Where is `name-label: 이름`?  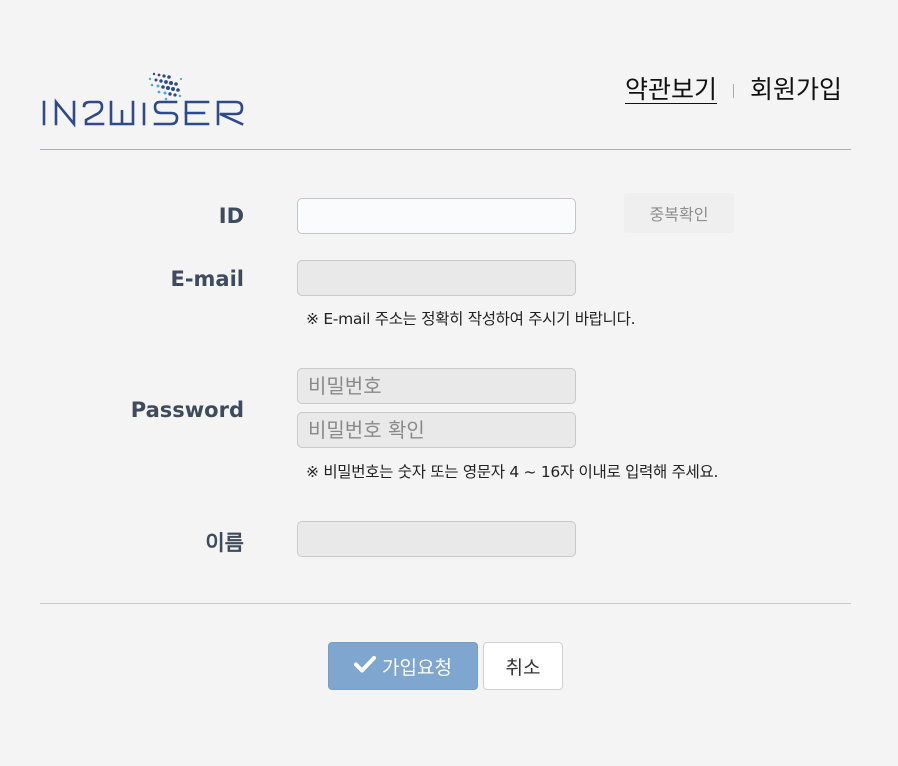 name-label: 이름 is located at coordinates (224, 543).